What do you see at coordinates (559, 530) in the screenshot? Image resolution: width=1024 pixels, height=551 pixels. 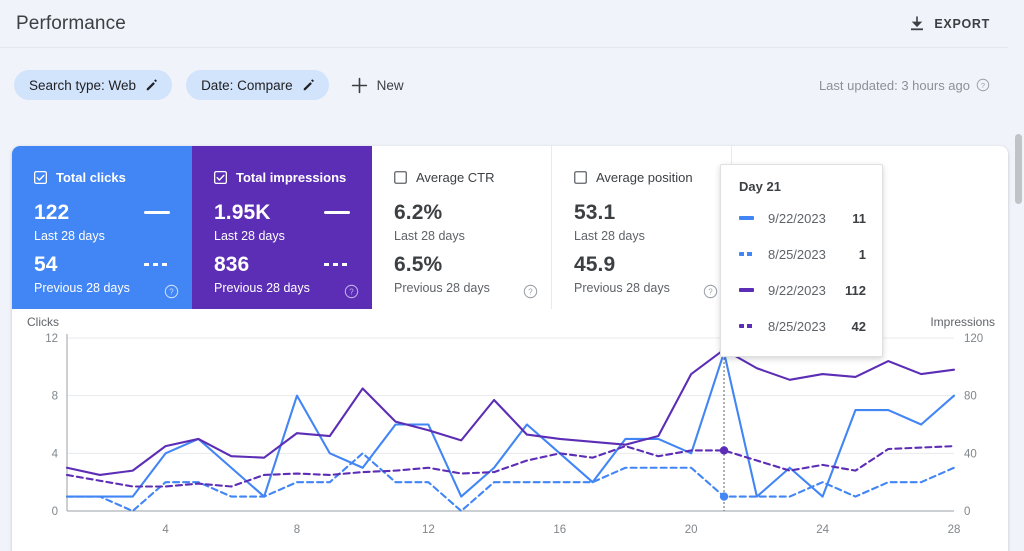 I see `svg-text: 16` at bounding box center [559, 530].